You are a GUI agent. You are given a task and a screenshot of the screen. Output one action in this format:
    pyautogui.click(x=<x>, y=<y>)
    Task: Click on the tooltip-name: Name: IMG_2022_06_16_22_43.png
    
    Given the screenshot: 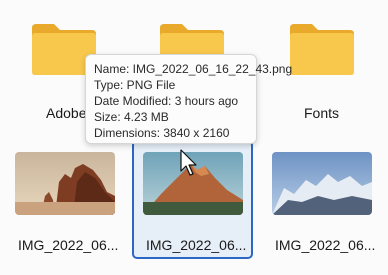 What is the action you would take?
    pyautogui.click(x=193, y=69)
    